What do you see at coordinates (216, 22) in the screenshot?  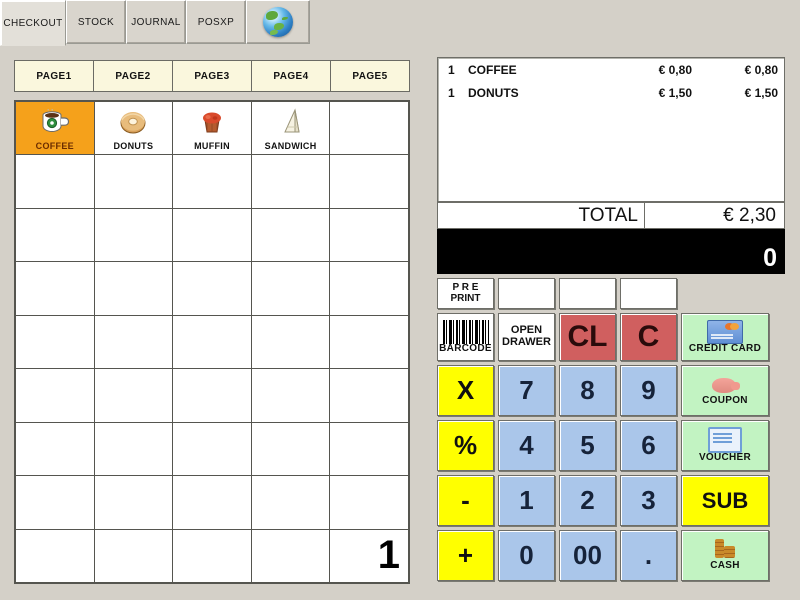 I see `tab-posxp: POSXP` at bounding box center [216, 22].